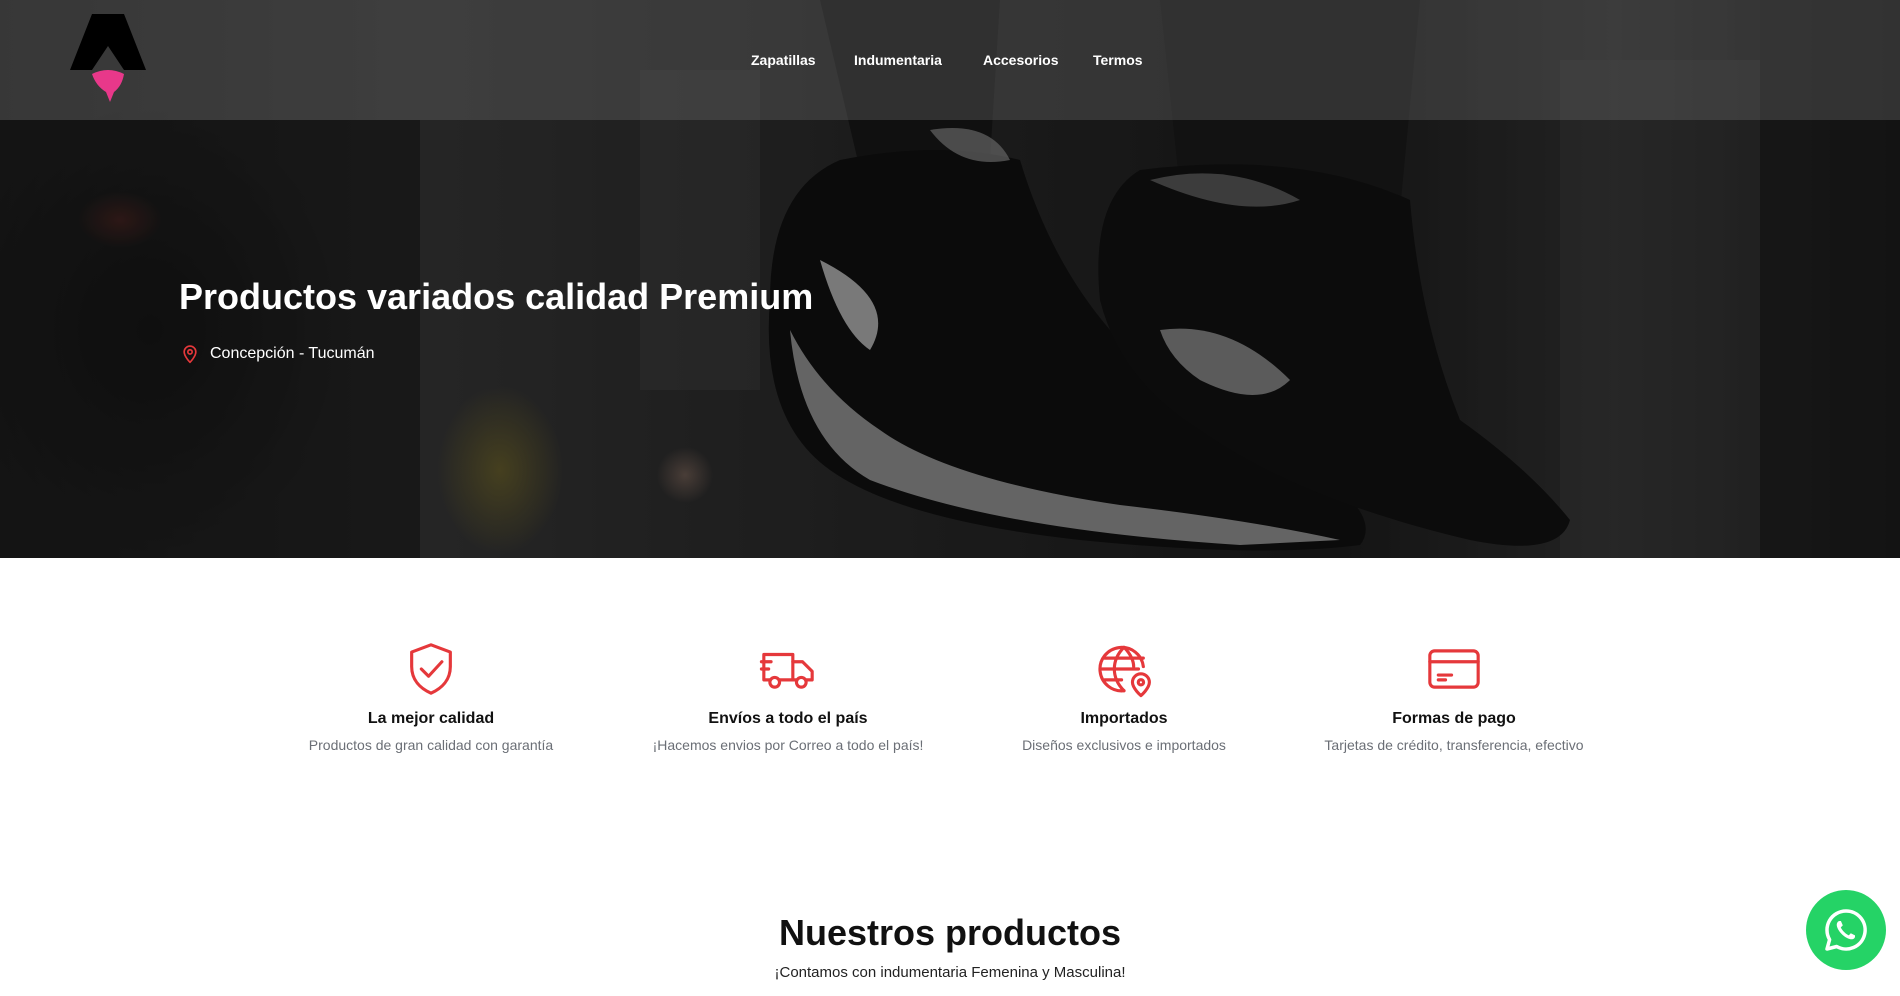 The image size is (1900, 996). I want to click on feature-title: Formas de pago, so click(1454, 718).